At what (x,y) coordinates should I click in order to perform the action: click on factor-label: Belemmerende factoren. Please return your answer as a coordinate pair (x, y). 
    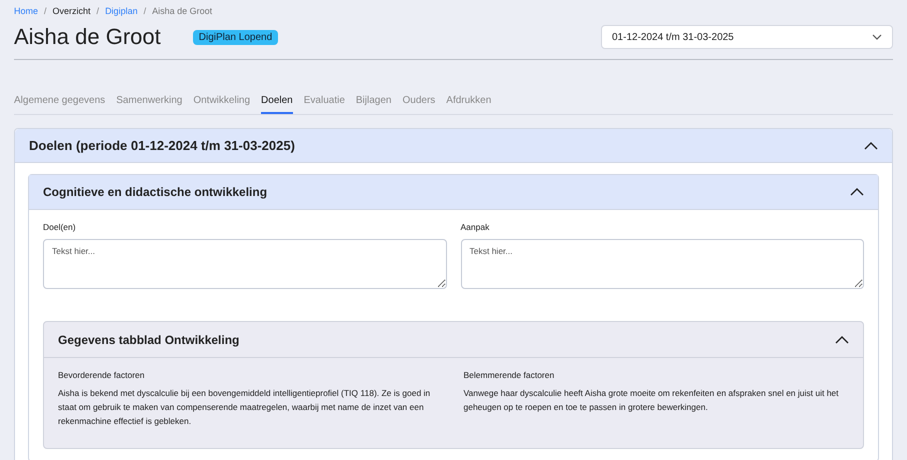
    Looking at the image, I should click on (510, 375).